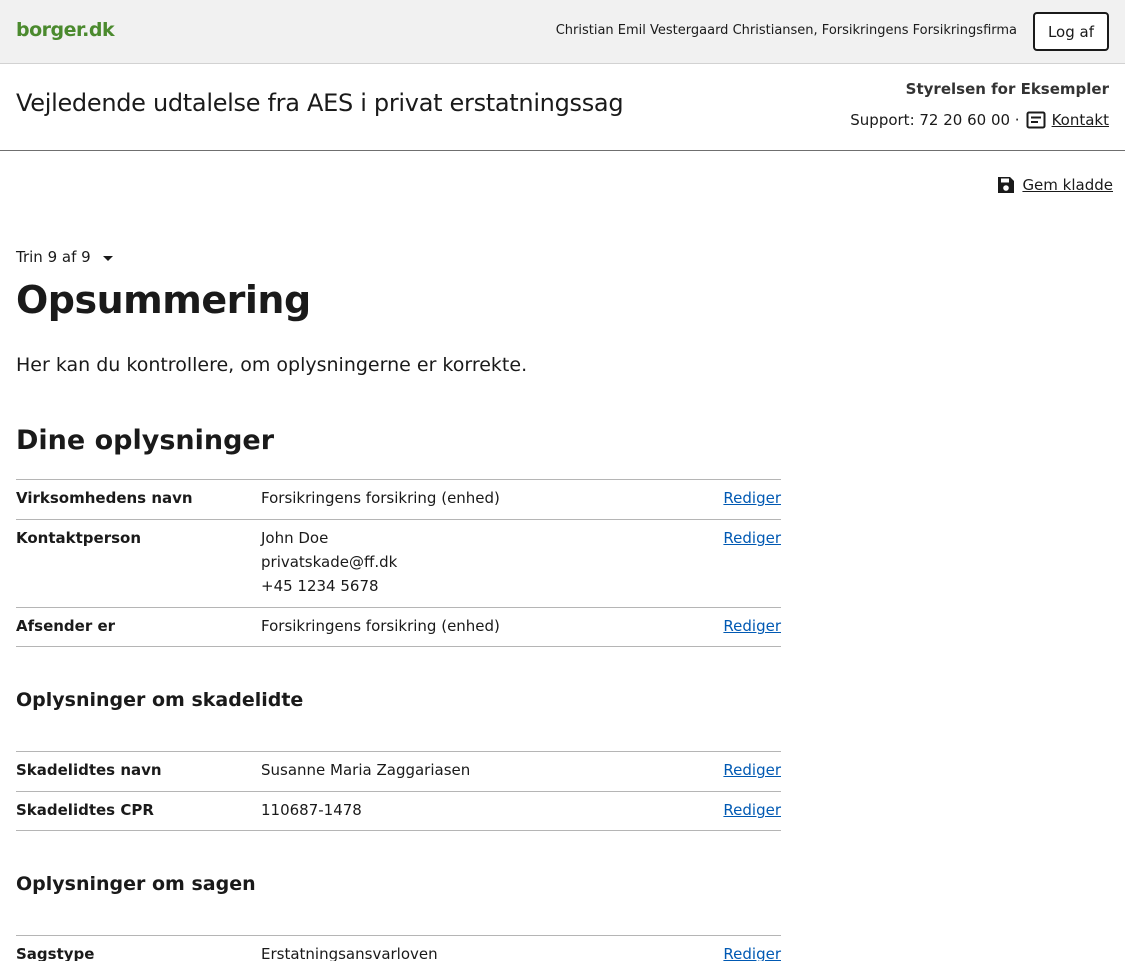 This screenshot has width=1125, height=961. Describe the element at coordinates (398, 811) in the screenshot. I see `table-row: Skadelidtes CPR 110687-1478 Rediger` at that location.